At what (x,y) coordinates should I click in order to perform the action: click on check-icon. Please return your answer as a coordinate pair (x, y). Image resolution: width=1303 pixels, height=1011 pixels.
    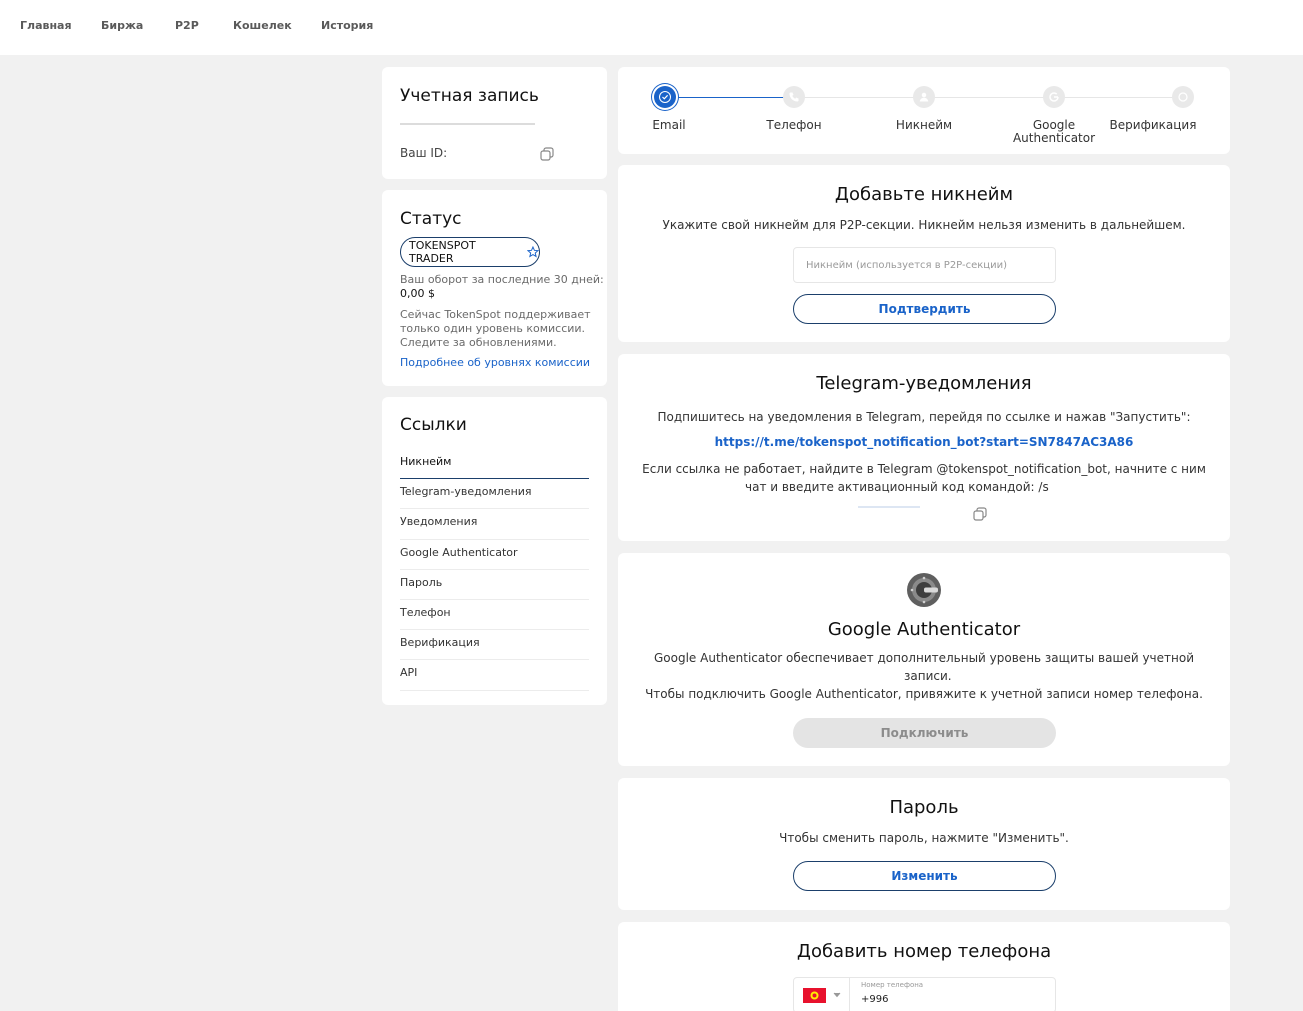
    Looking at the image, I should click on (665, 97).